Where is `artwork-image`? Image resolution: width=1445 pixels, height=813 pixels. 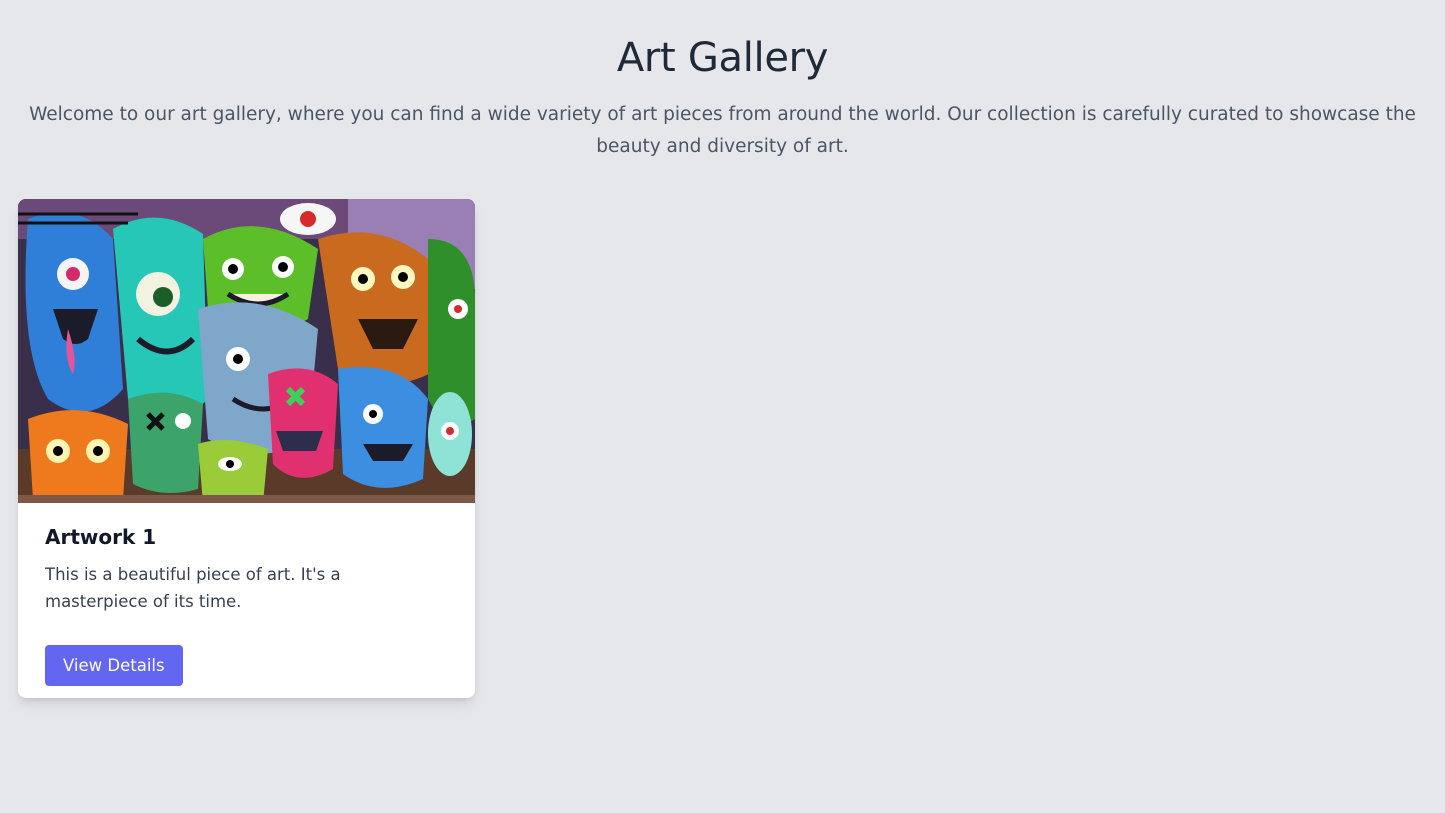
artwork-image is located at coordinates (246, 351).